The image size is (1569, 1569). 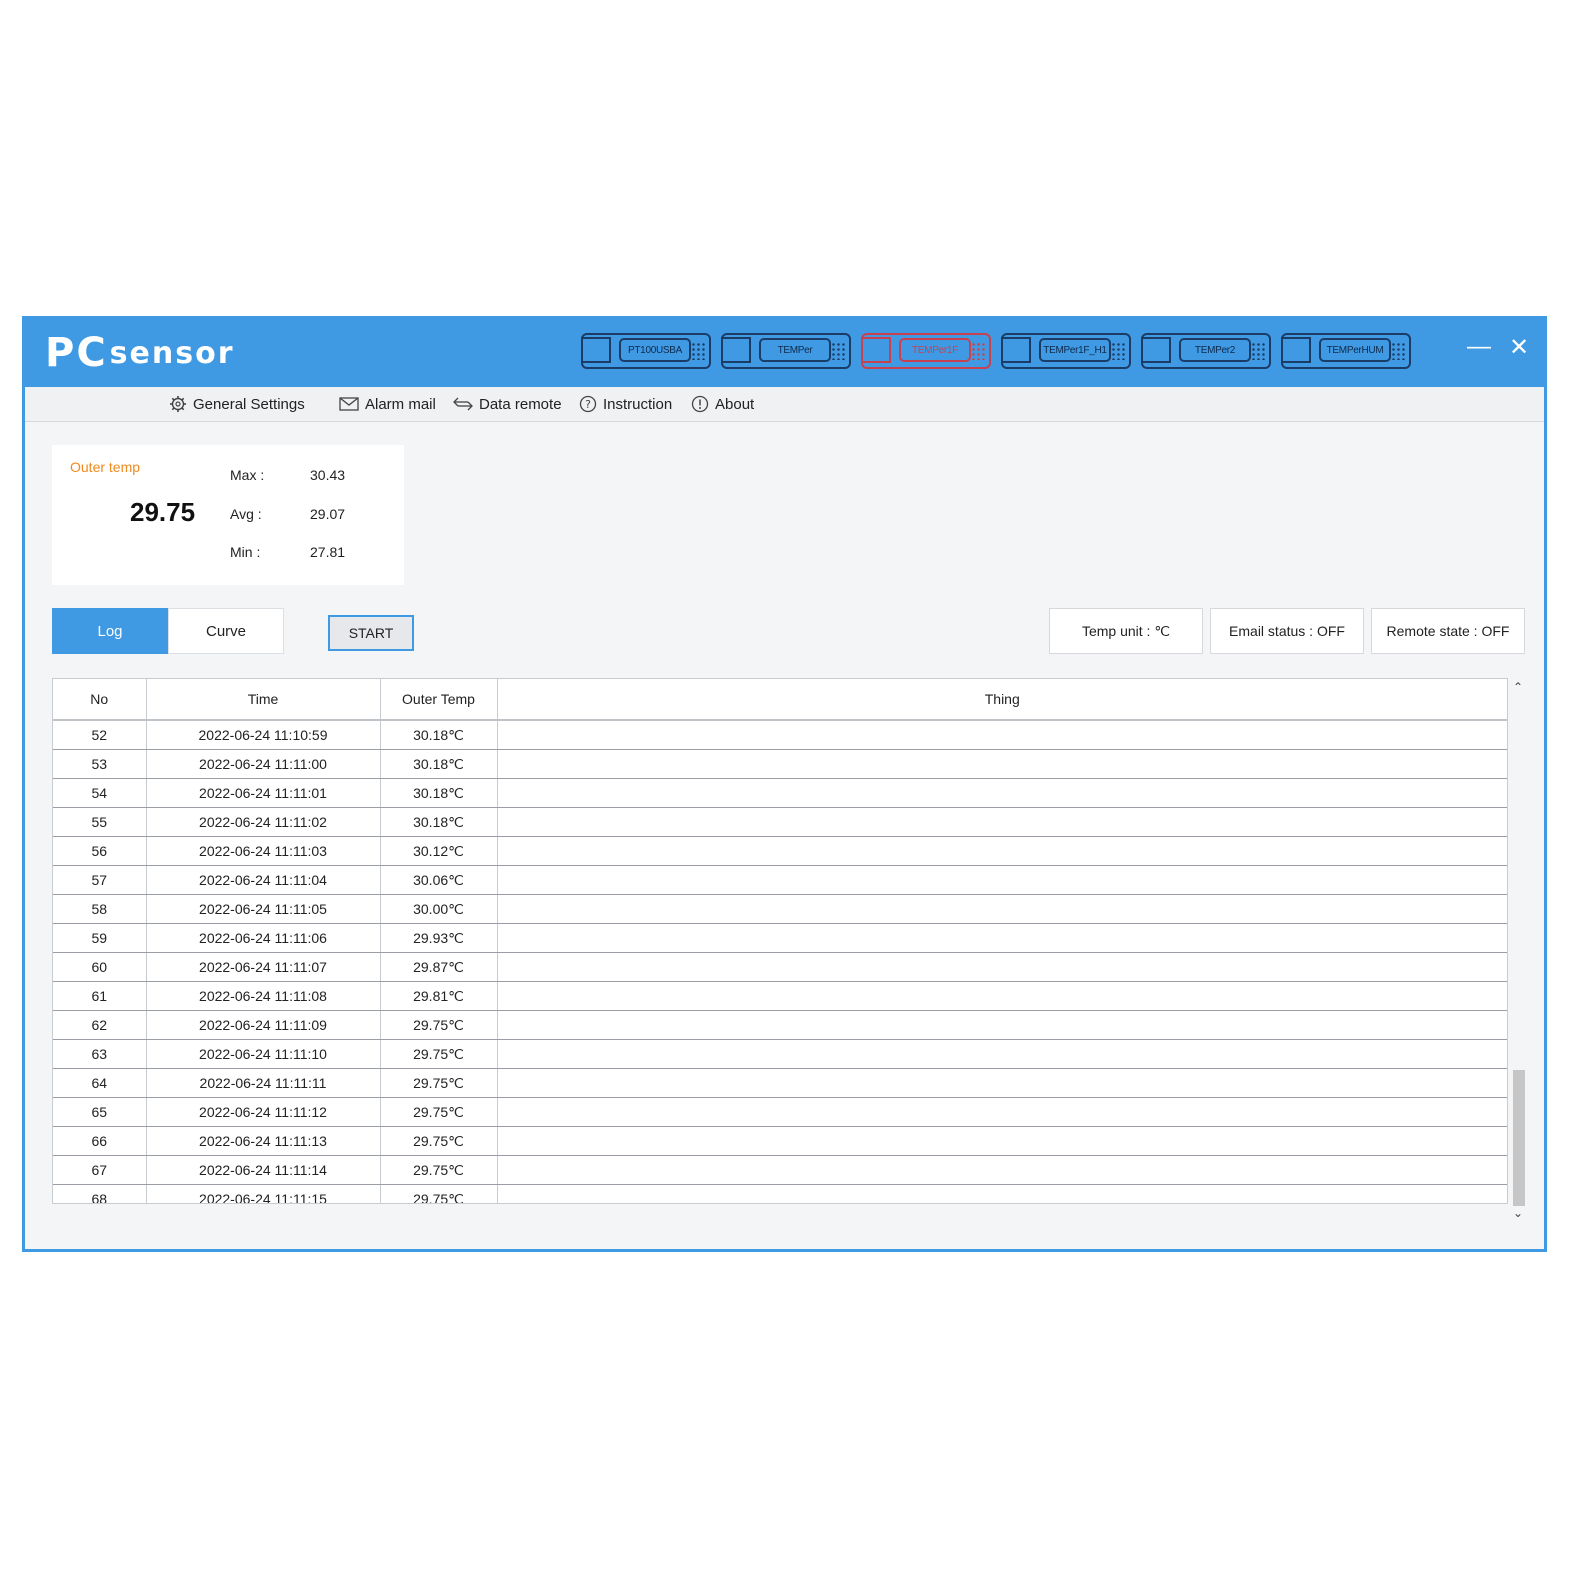 I want to click on help-circle-icon: ?, so click(x=588, y=404).